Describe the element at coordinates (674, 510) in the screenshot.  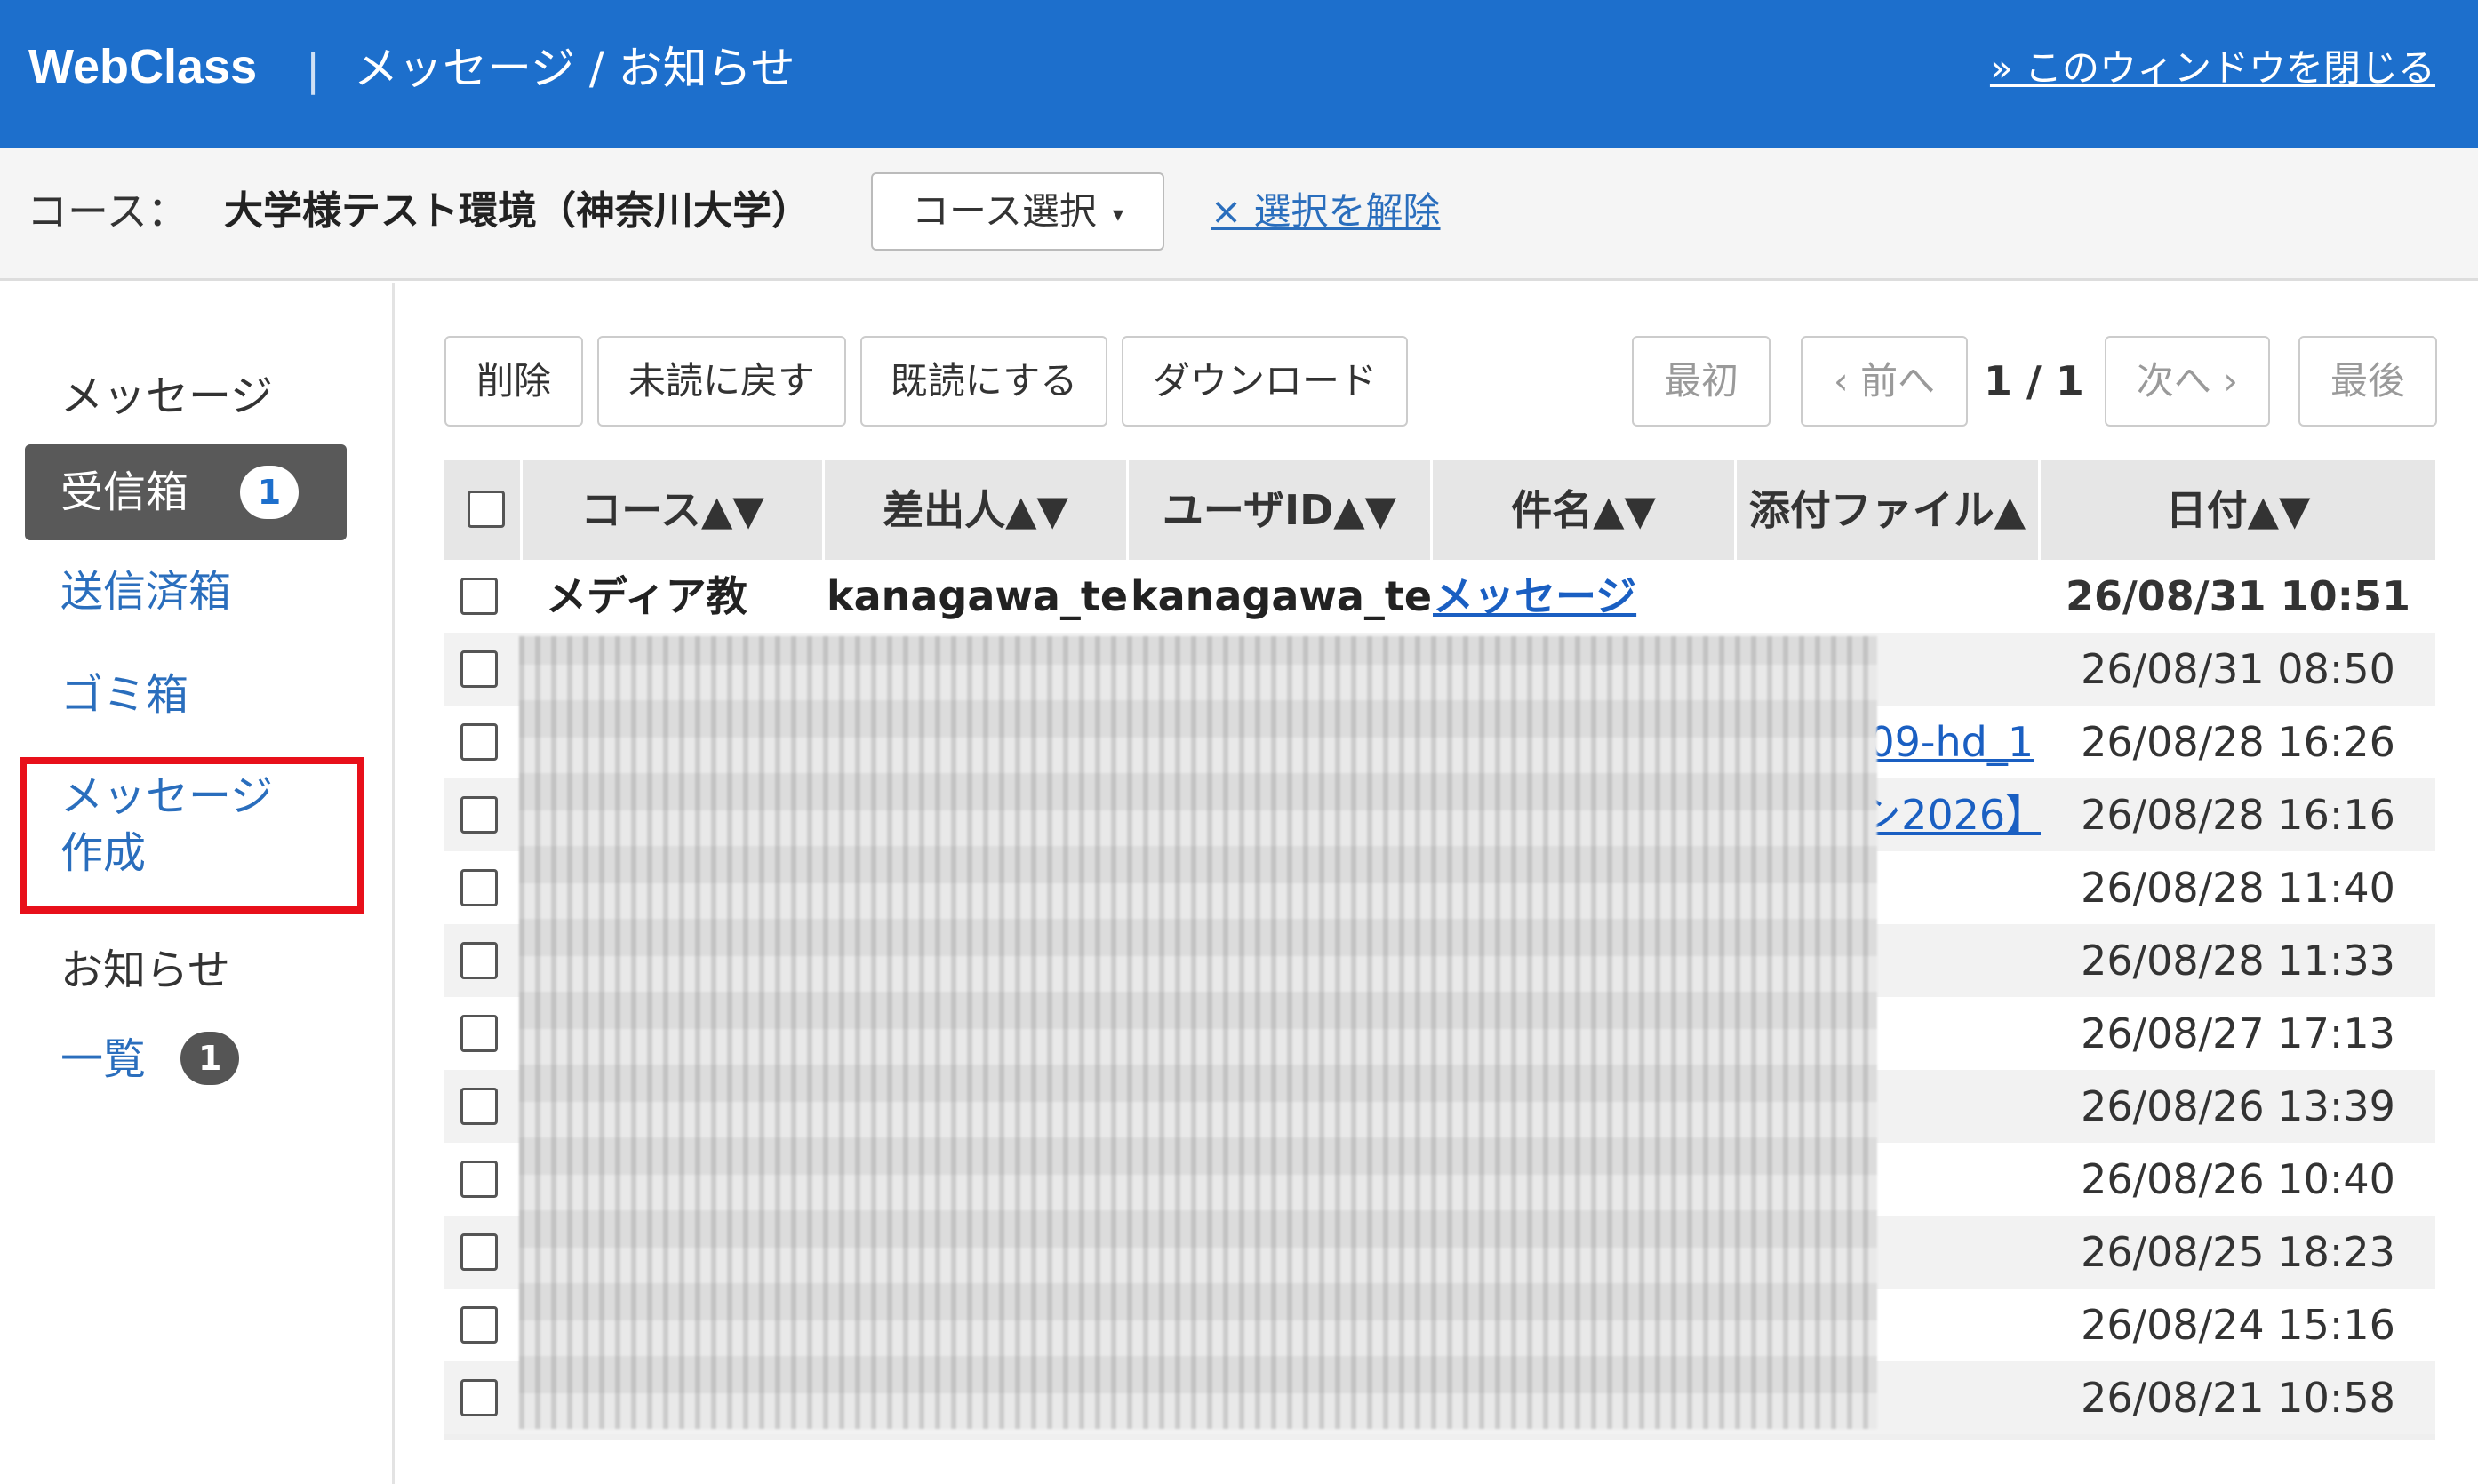
I see `column-header-course: コース▲▼` at that location.